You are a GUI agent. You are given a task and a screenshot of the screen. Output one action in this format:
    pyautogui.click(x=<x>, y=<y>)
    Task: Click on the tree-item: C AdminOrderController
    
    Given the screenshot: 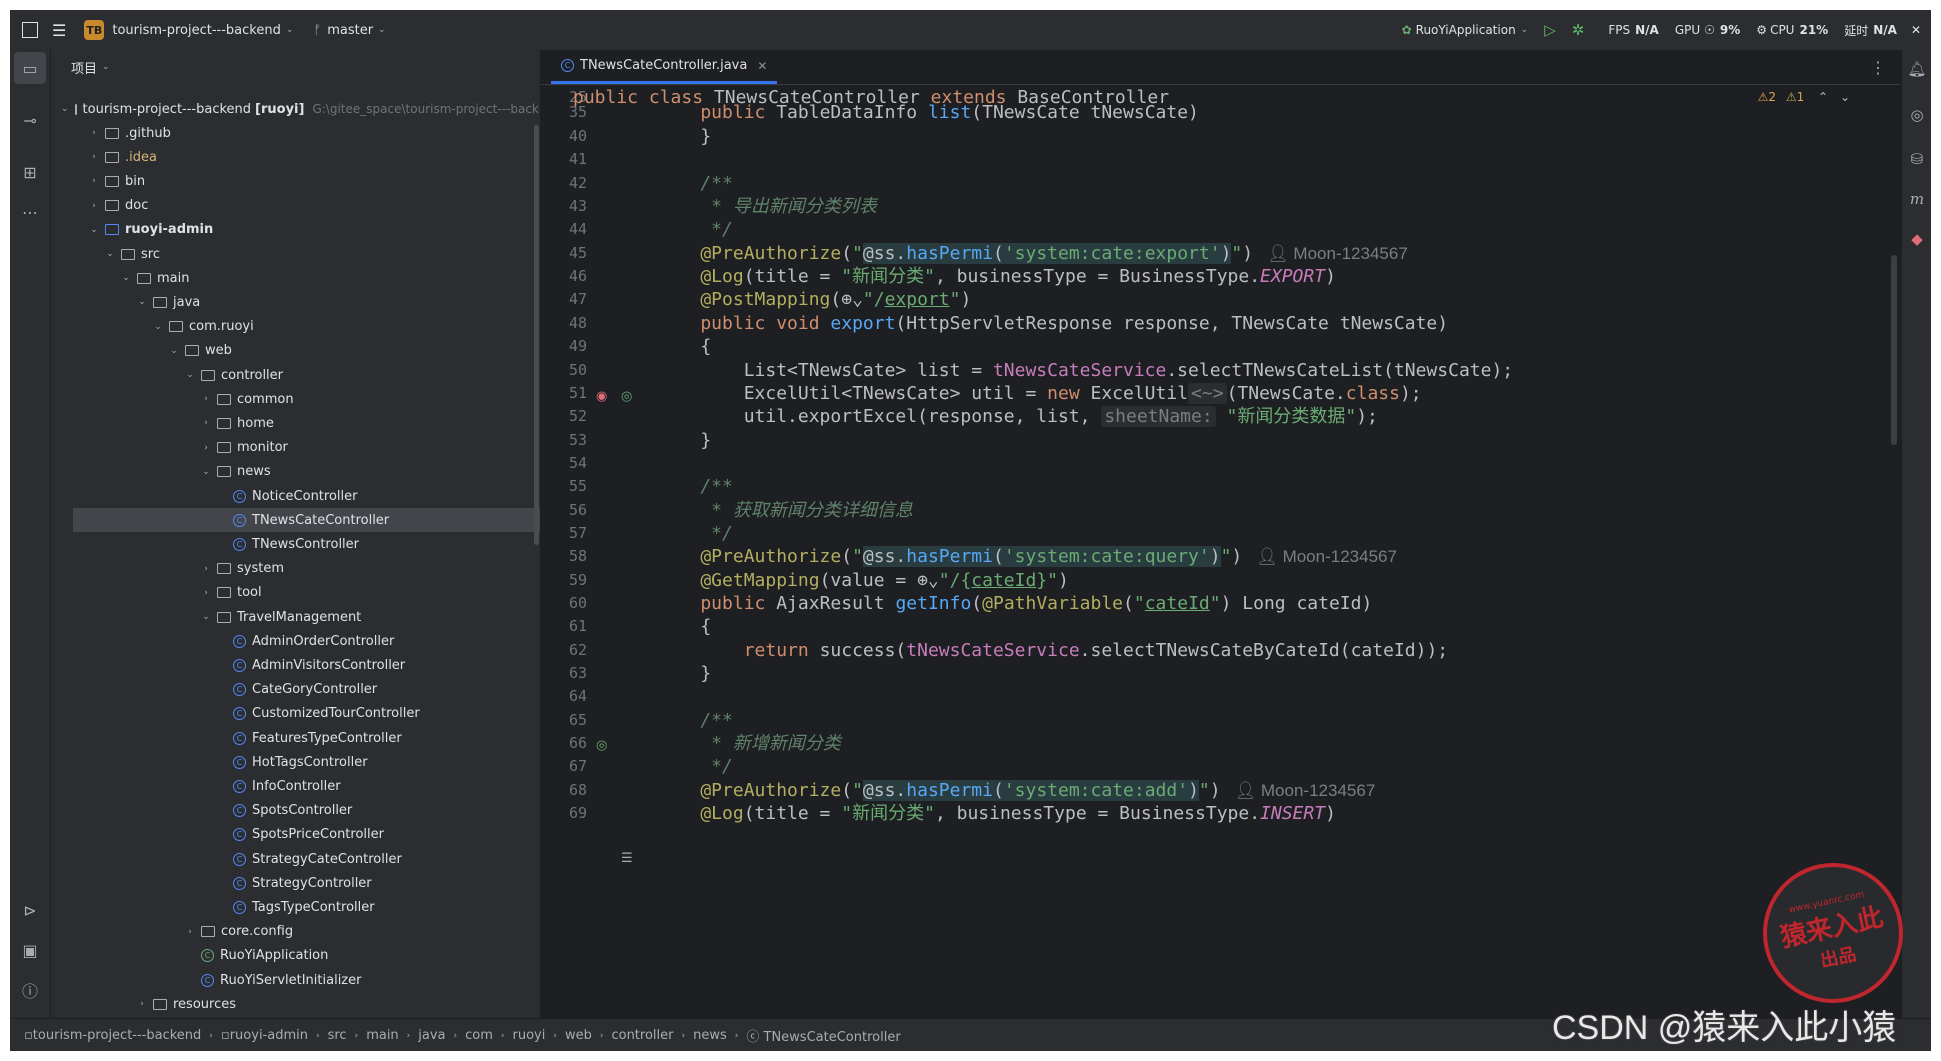 What is the action you would take?
    pyautogui.click(x=295, y=641)
    